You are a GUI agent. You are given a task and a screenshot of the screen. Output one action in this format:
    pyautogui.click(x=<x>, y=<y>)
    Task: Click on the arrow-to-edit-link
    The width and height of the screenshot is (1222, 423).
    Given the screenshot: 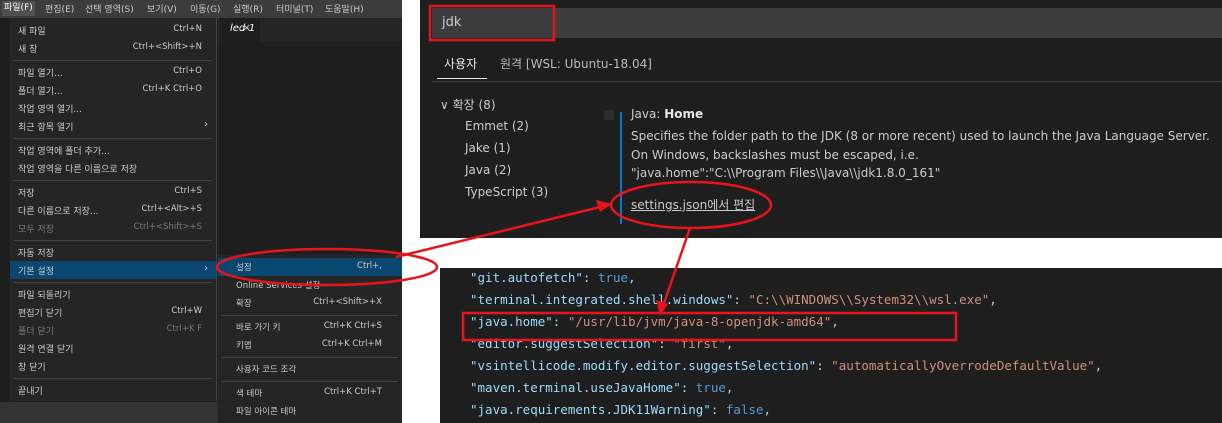 What is the action you would take?
    pyautogui.click(x=498, y=232)
    